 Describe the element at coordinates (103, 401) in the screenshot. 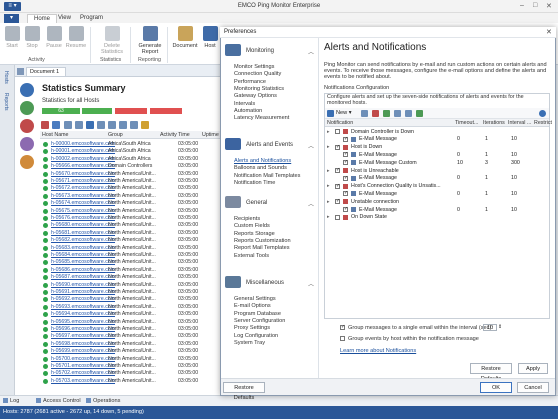

I see `tab-operations: Operations` at that location.